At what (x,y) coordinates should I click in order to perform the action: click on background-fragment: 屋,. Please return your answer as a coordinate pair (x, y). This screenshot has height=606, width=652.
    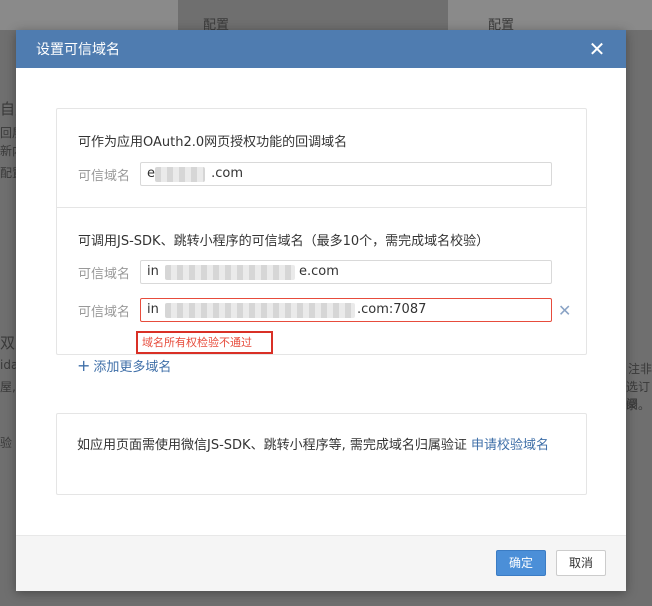
    Looking at the image, I should click on (8, 387).